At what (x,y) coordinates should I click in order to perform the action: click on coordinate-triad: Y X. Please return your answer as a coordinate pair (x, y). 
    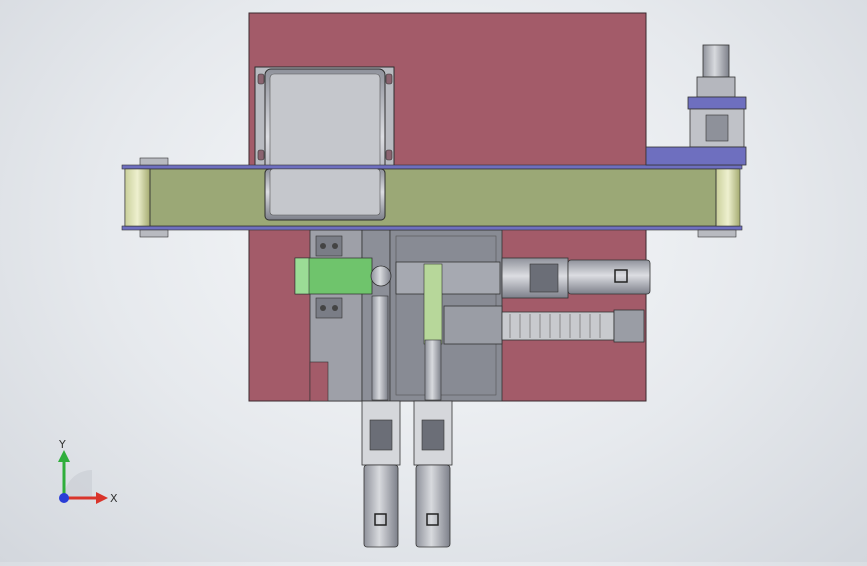
    Looking at the image, I should click on (83, 474).